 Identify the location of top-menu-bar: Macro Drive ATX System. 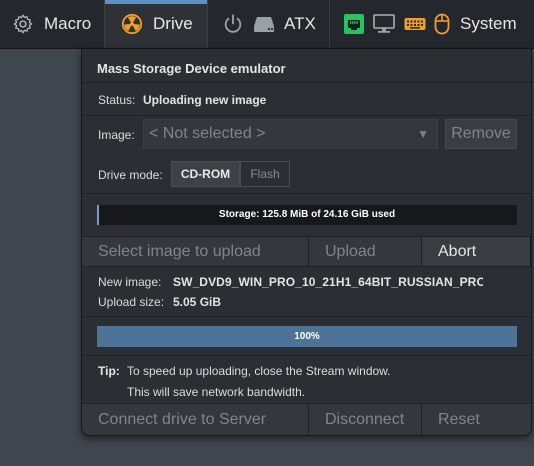
(267, 24).